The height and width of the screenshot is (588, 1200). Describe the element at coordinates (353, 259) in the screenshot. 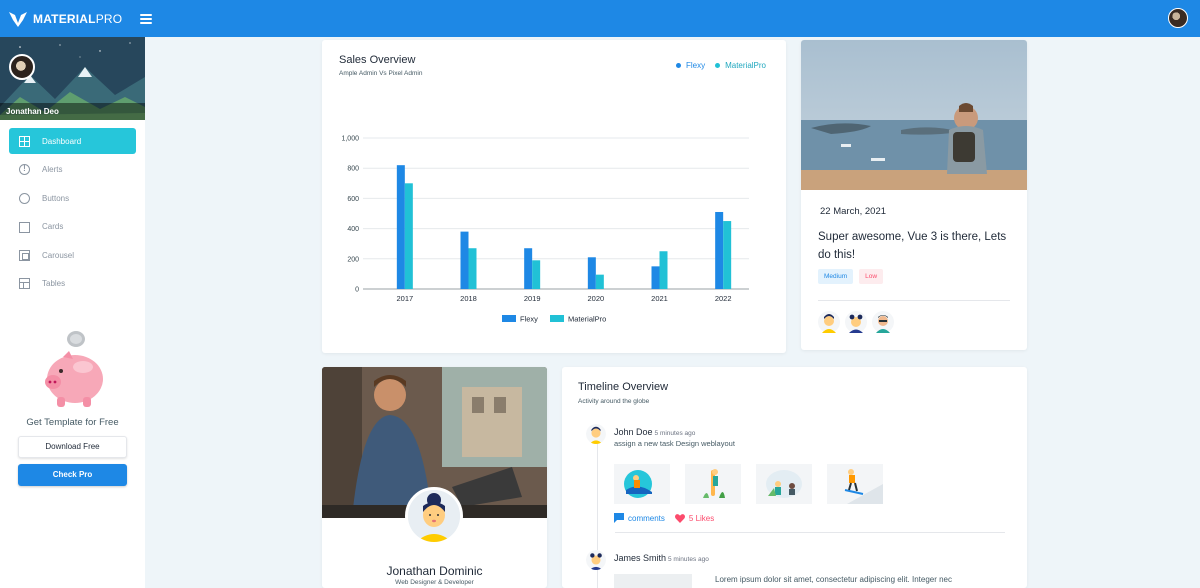

I see `y-tick-label: 200` at that location.